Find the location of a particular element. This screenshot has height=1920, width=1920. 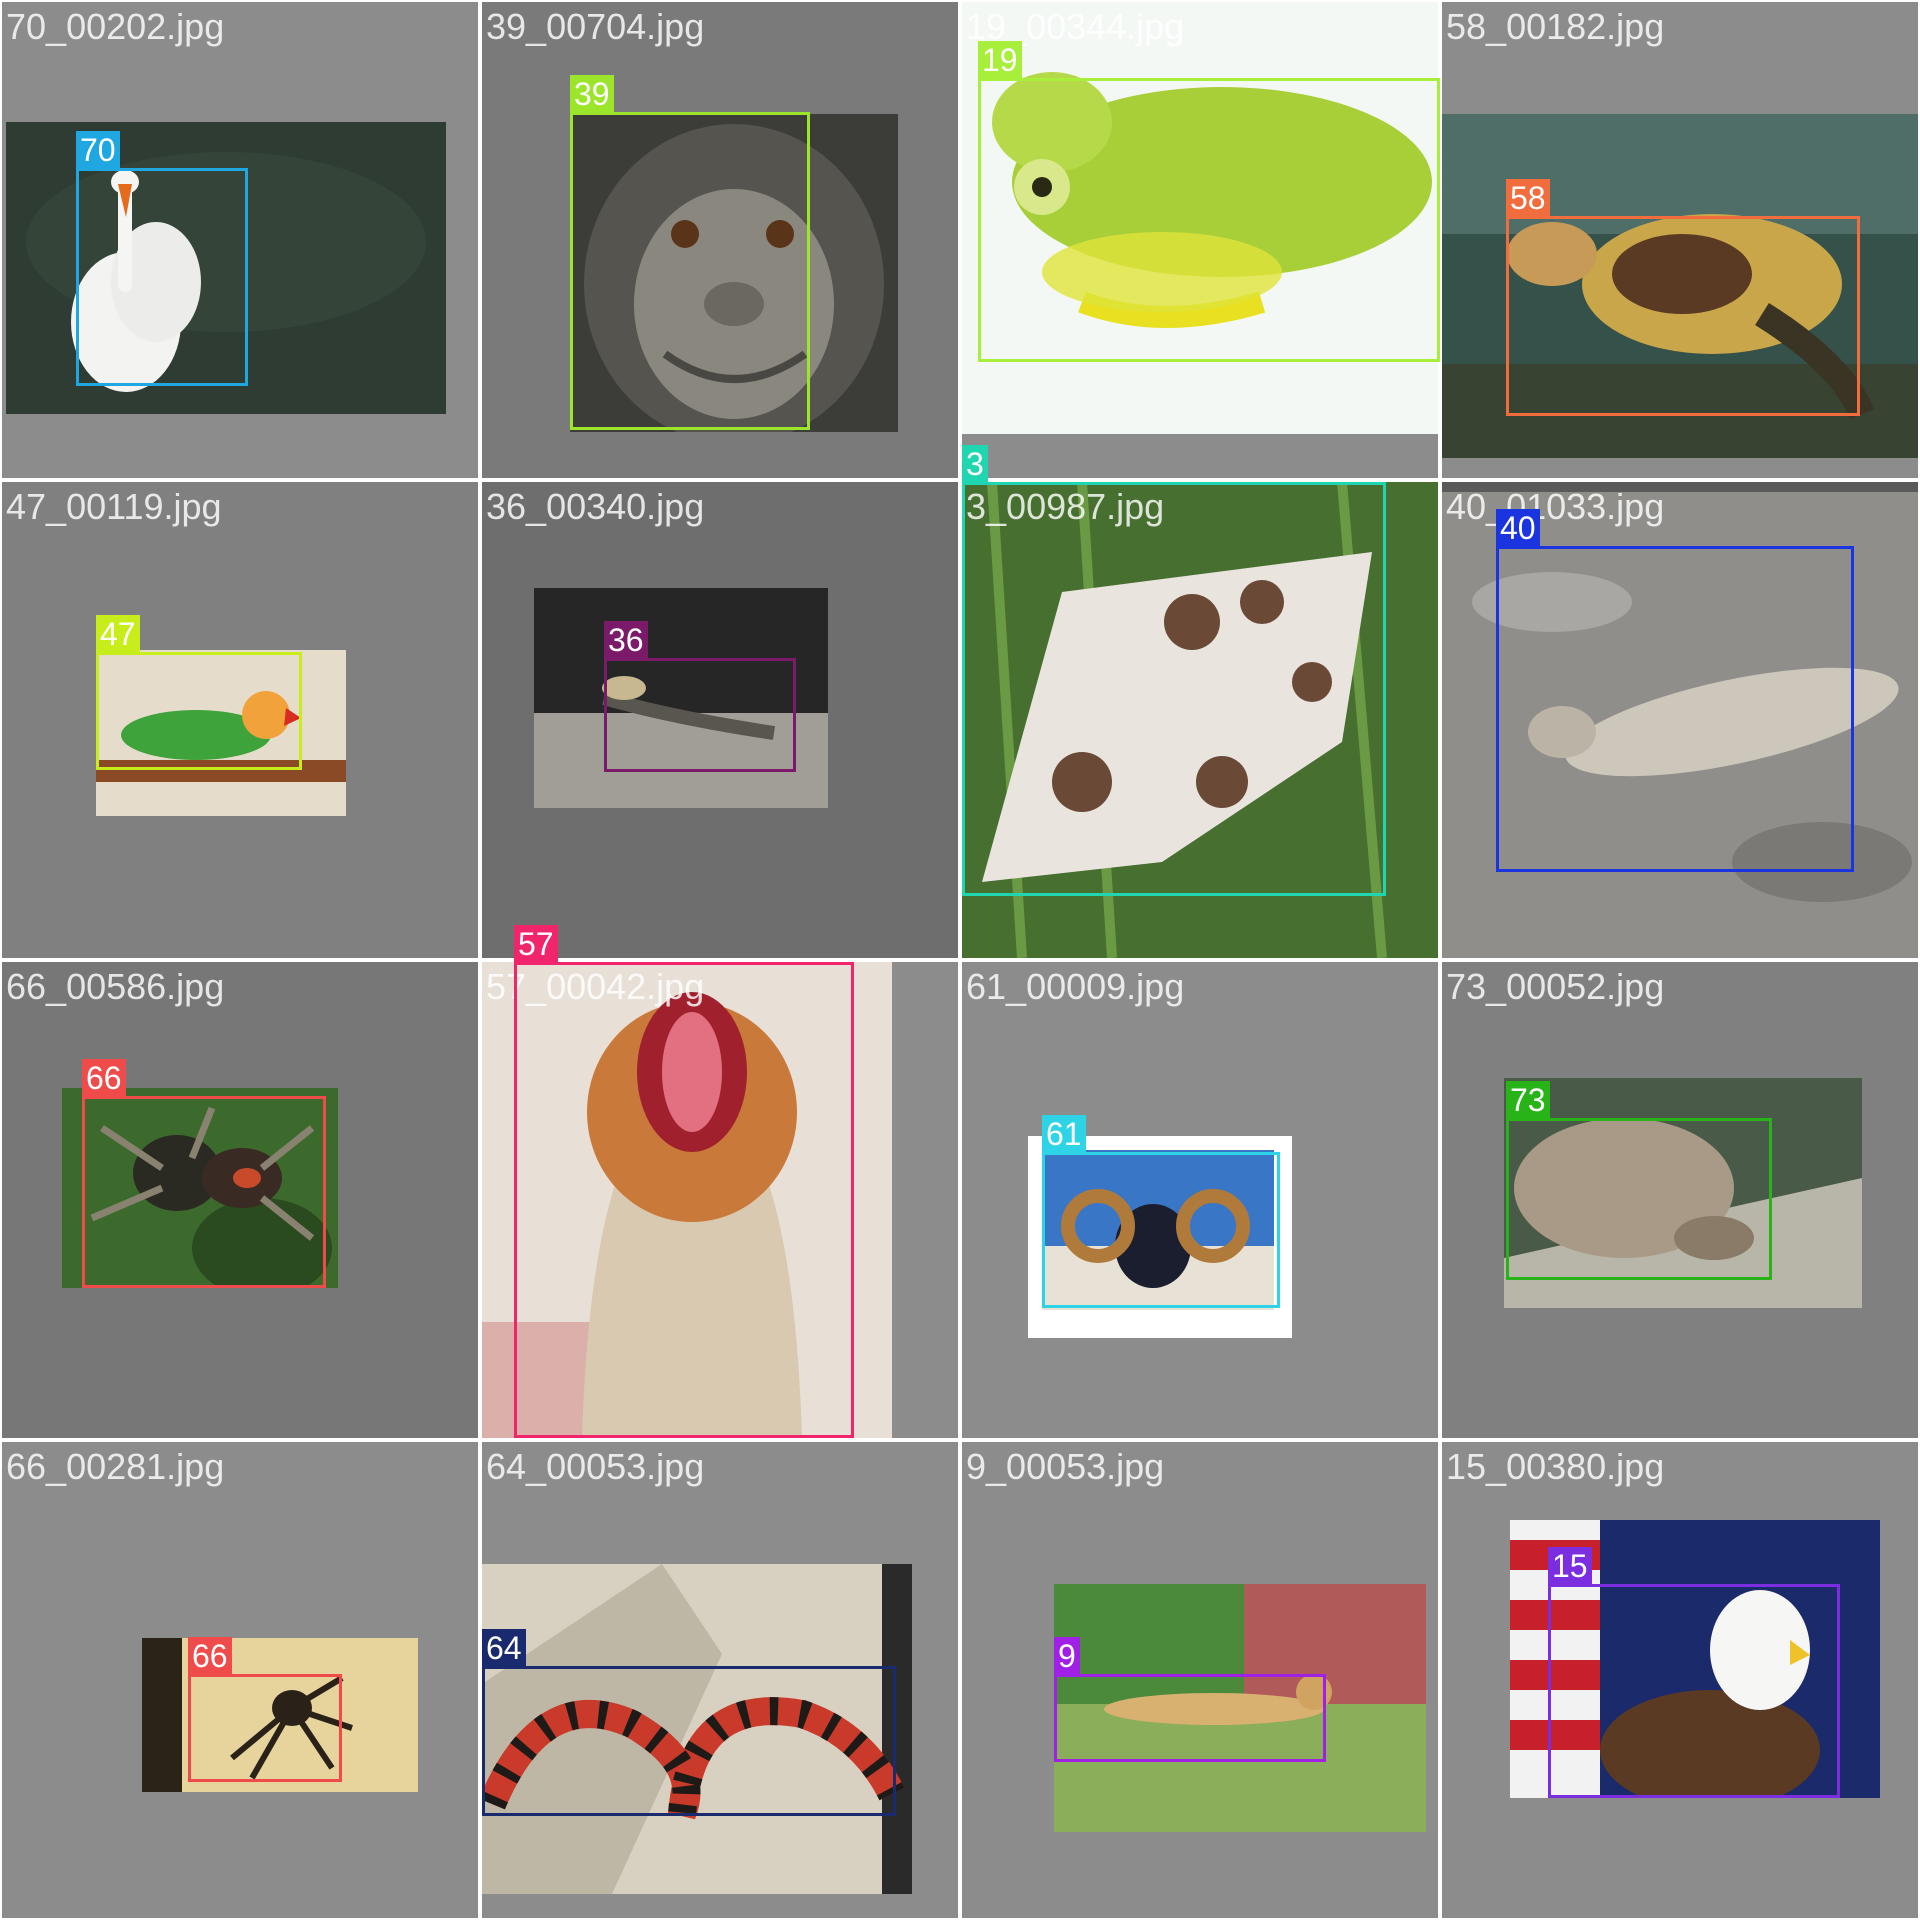

class-label: 19 is located at coordinates (1000, 60).